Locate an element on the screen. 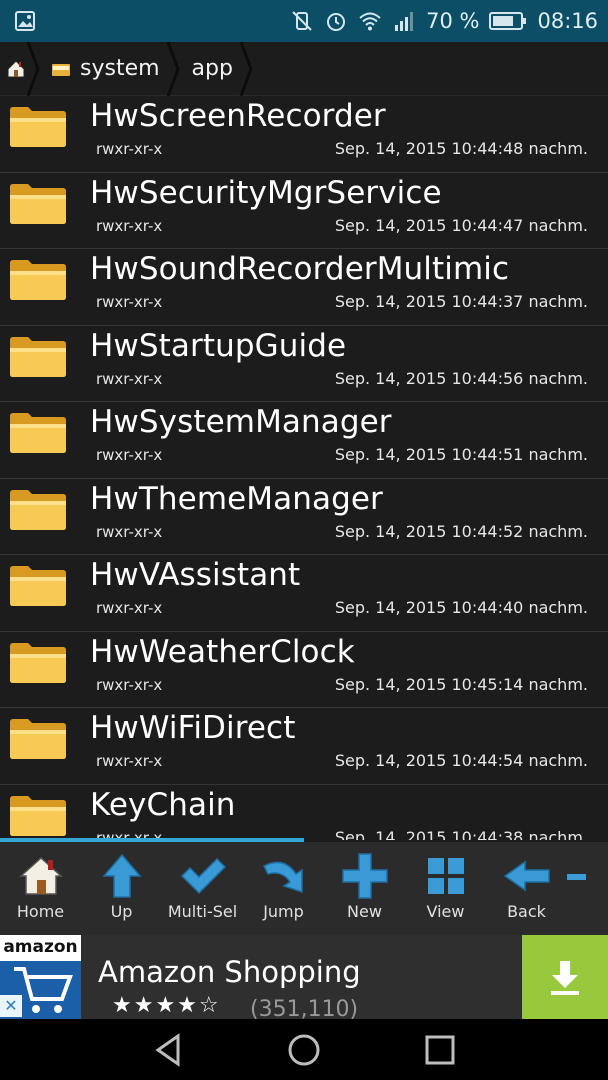  file-date: Sep. 14, 2015 10:44:54 nachm. is located at coordinates (461, 760).